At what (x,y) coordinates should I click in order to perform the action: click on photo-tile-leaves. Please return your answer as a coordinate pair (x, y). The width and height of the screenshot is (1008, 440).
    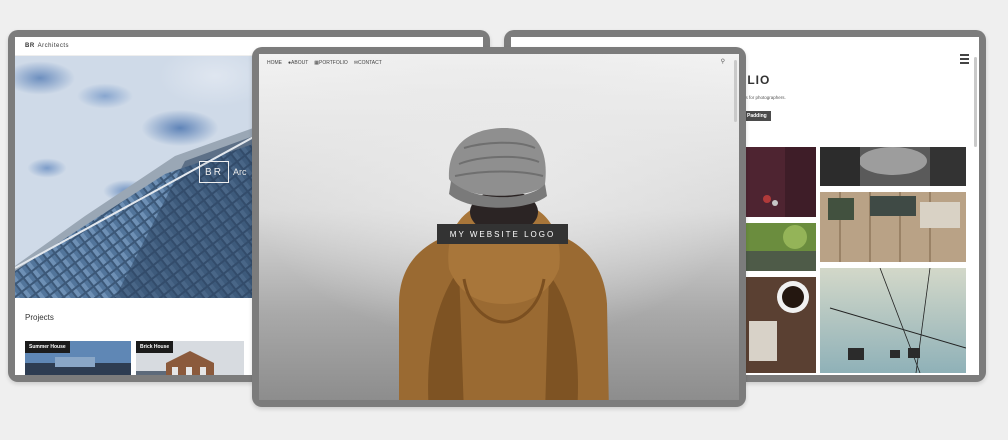
    Looking at the image, I should click on (780, 247).